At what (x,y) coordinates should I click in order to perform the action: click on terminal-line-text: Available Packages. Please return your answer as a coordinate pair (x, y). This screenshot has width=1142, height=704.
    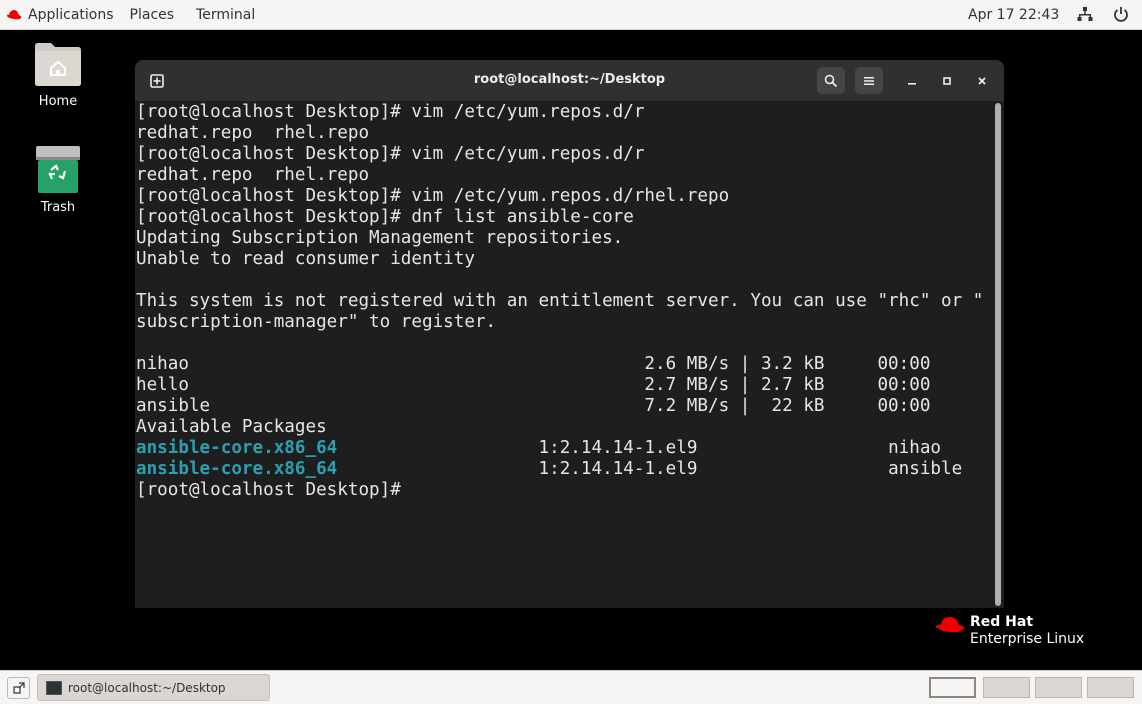
    Looking at the image, I should click on (231, 427).